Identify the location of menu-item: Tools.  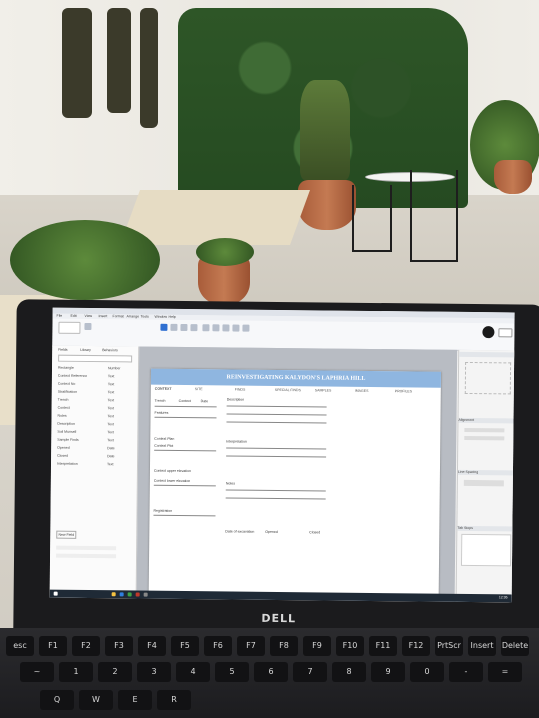
(145, 317).